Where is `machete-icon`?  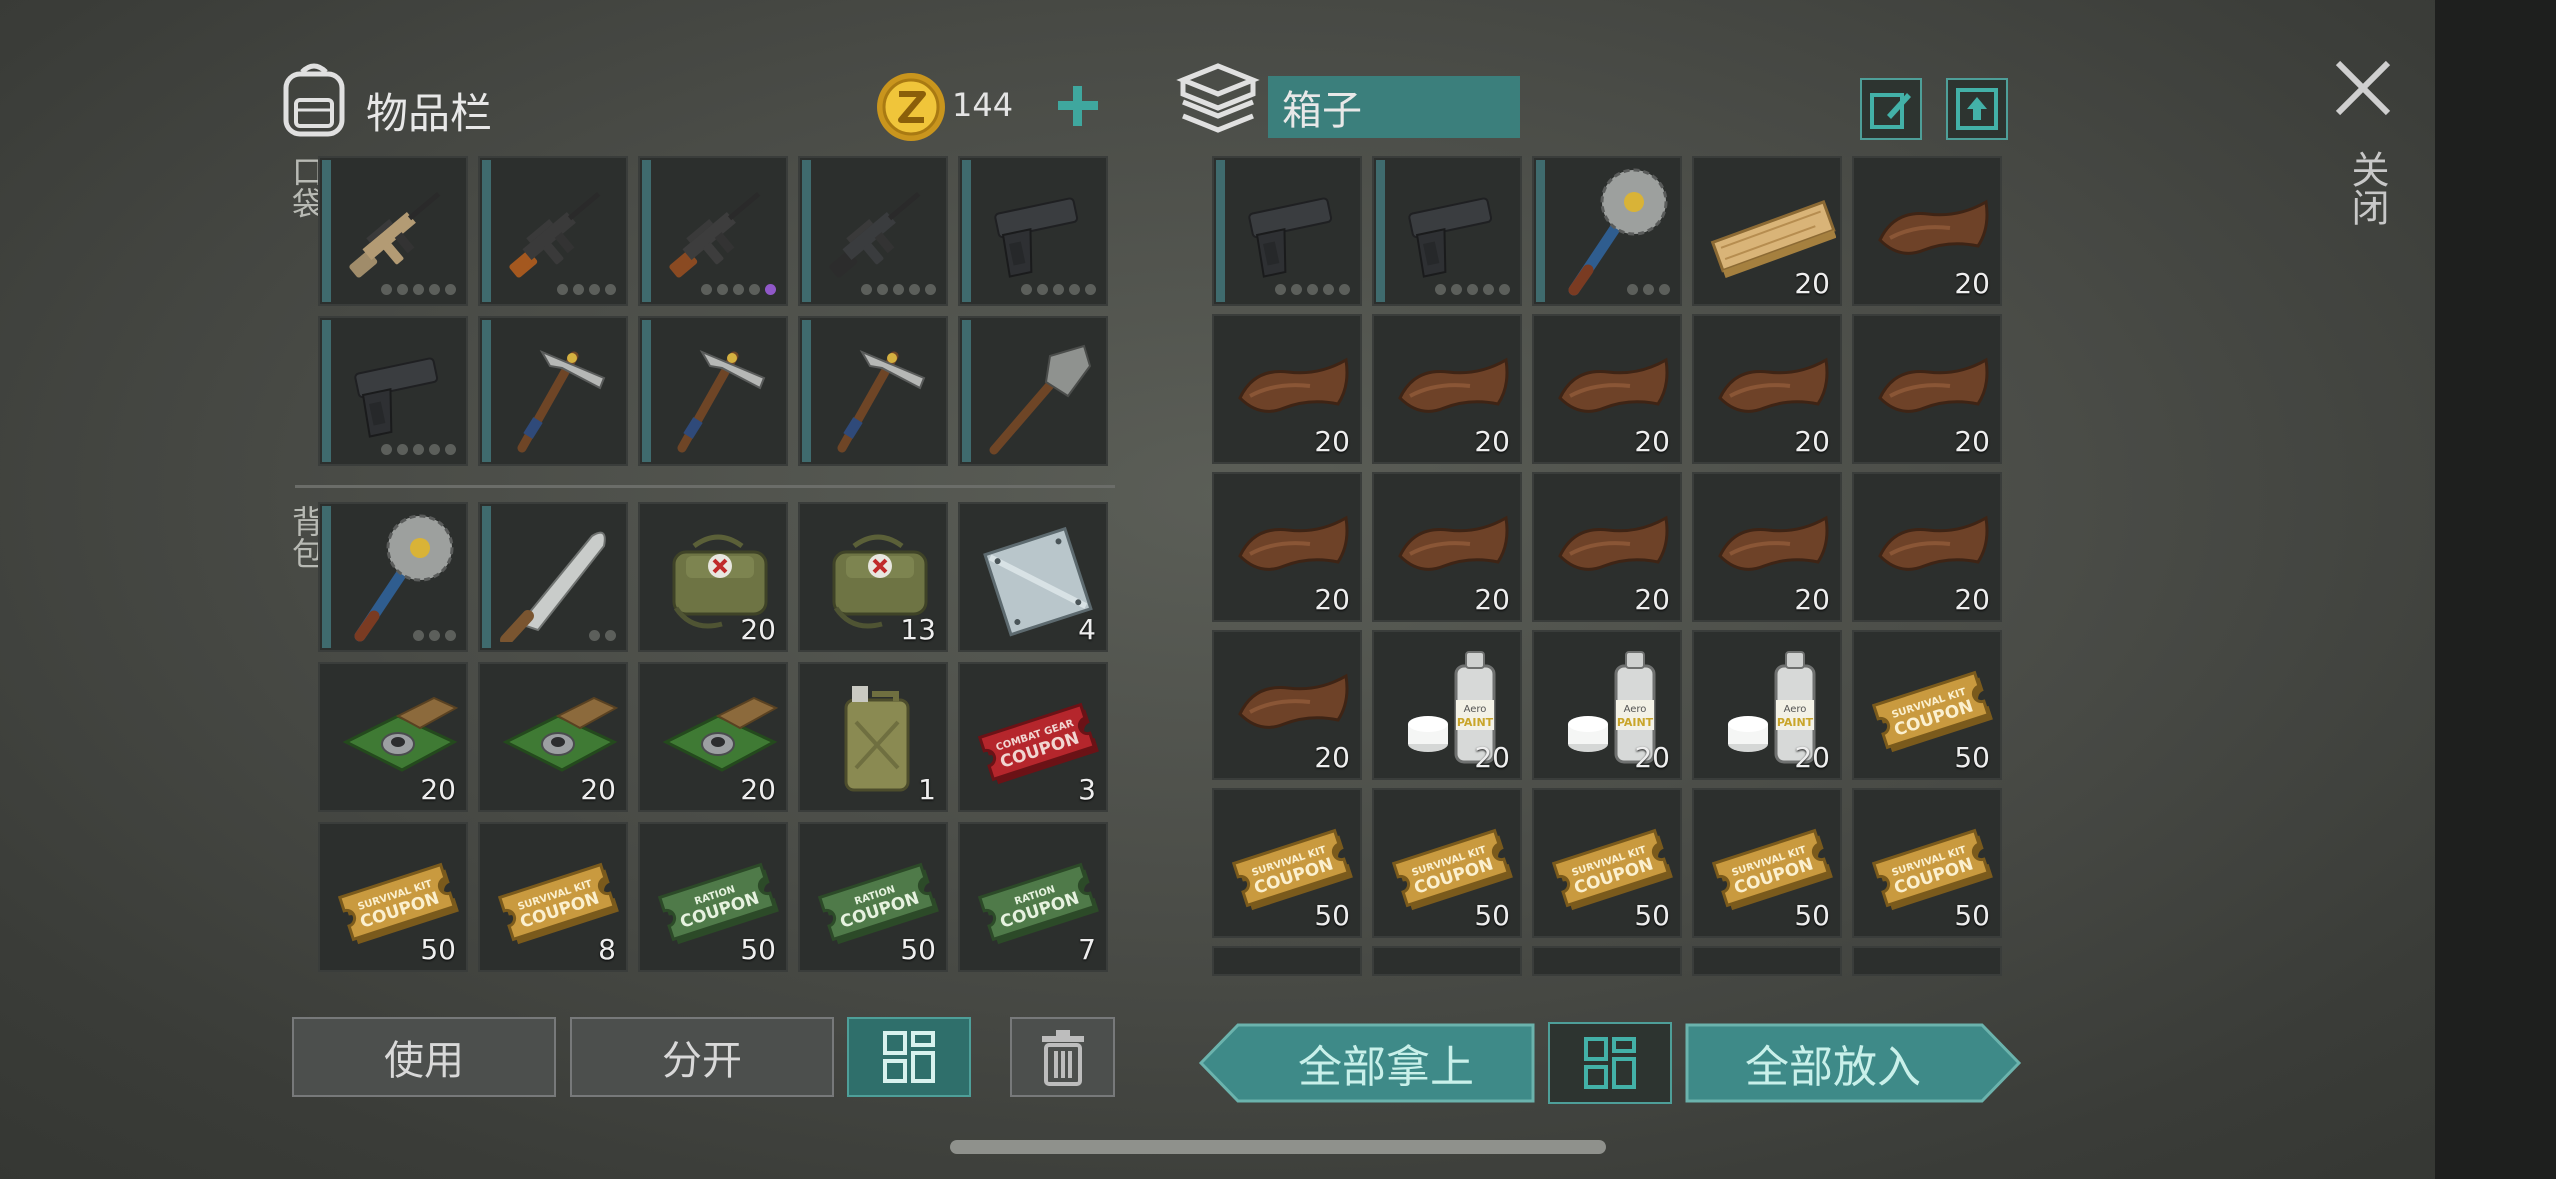
machete-icon is located at coordinates (557, 579).